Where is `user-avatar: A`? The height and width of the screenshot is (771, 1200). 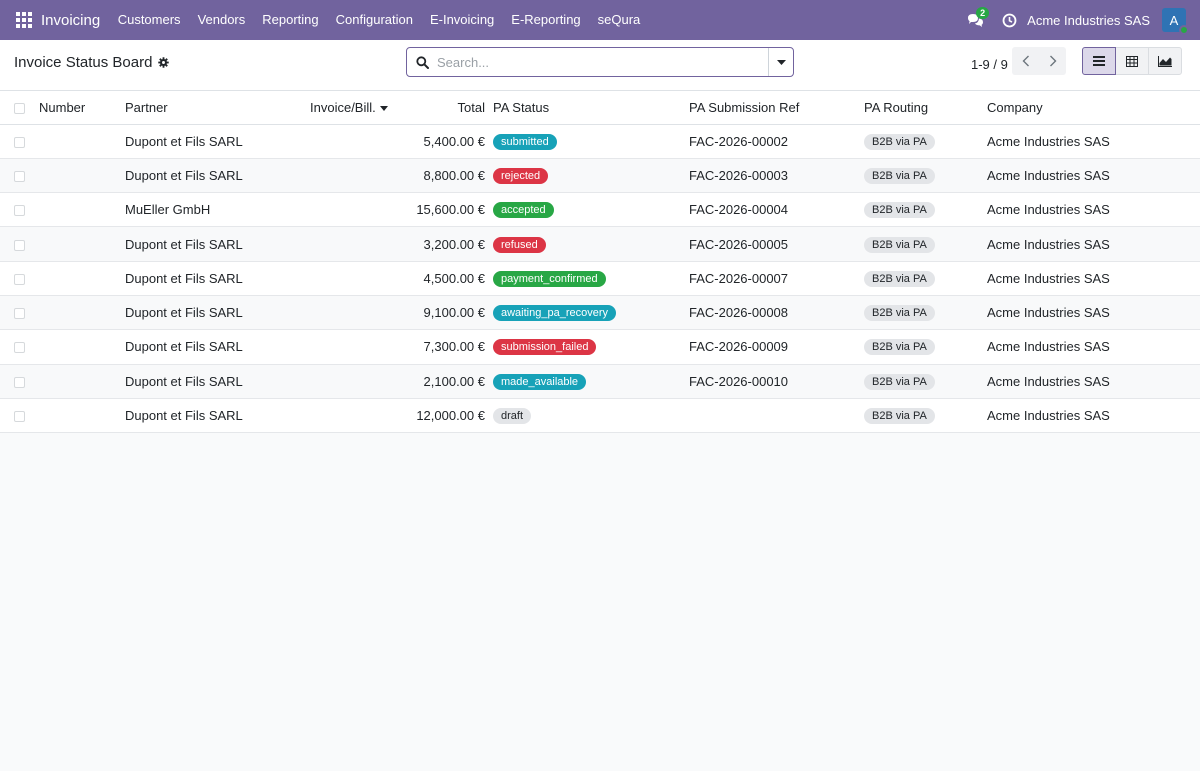
user-avatar: A is located at coordinates (1175, 21).